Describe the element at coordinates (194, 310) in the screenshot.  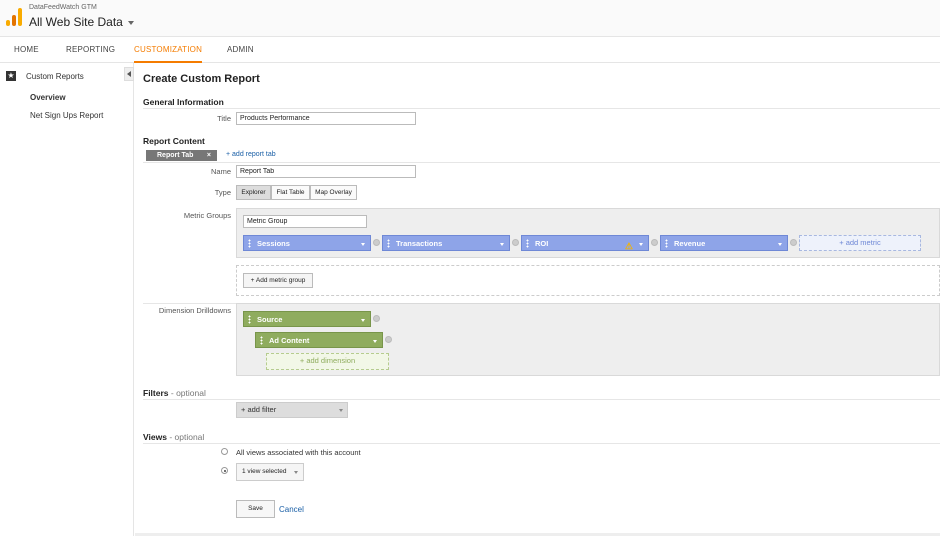
I see `dimension-drilldowns-label: Dimension Drilldowns` at that location.